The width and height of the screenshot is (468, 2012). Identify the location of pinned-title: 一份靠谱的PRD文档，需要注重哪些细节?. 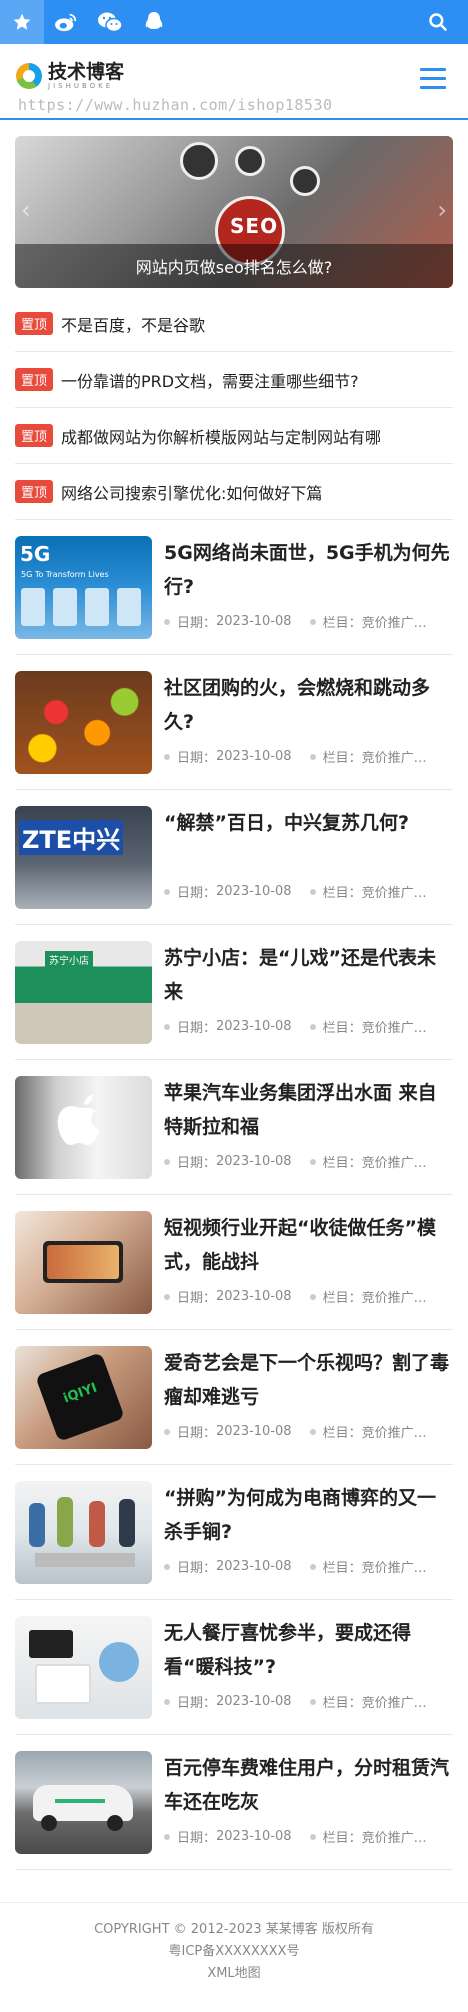
(210, 380).